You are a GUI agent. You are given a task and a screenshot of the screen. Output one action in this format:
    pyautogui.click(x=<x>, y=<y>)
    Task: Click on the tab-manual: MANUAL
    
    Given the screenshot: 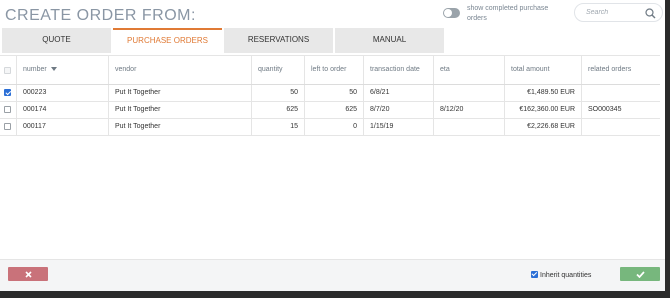 What is the action you would take?
    pyautogui.click(x=389, y=40)
    